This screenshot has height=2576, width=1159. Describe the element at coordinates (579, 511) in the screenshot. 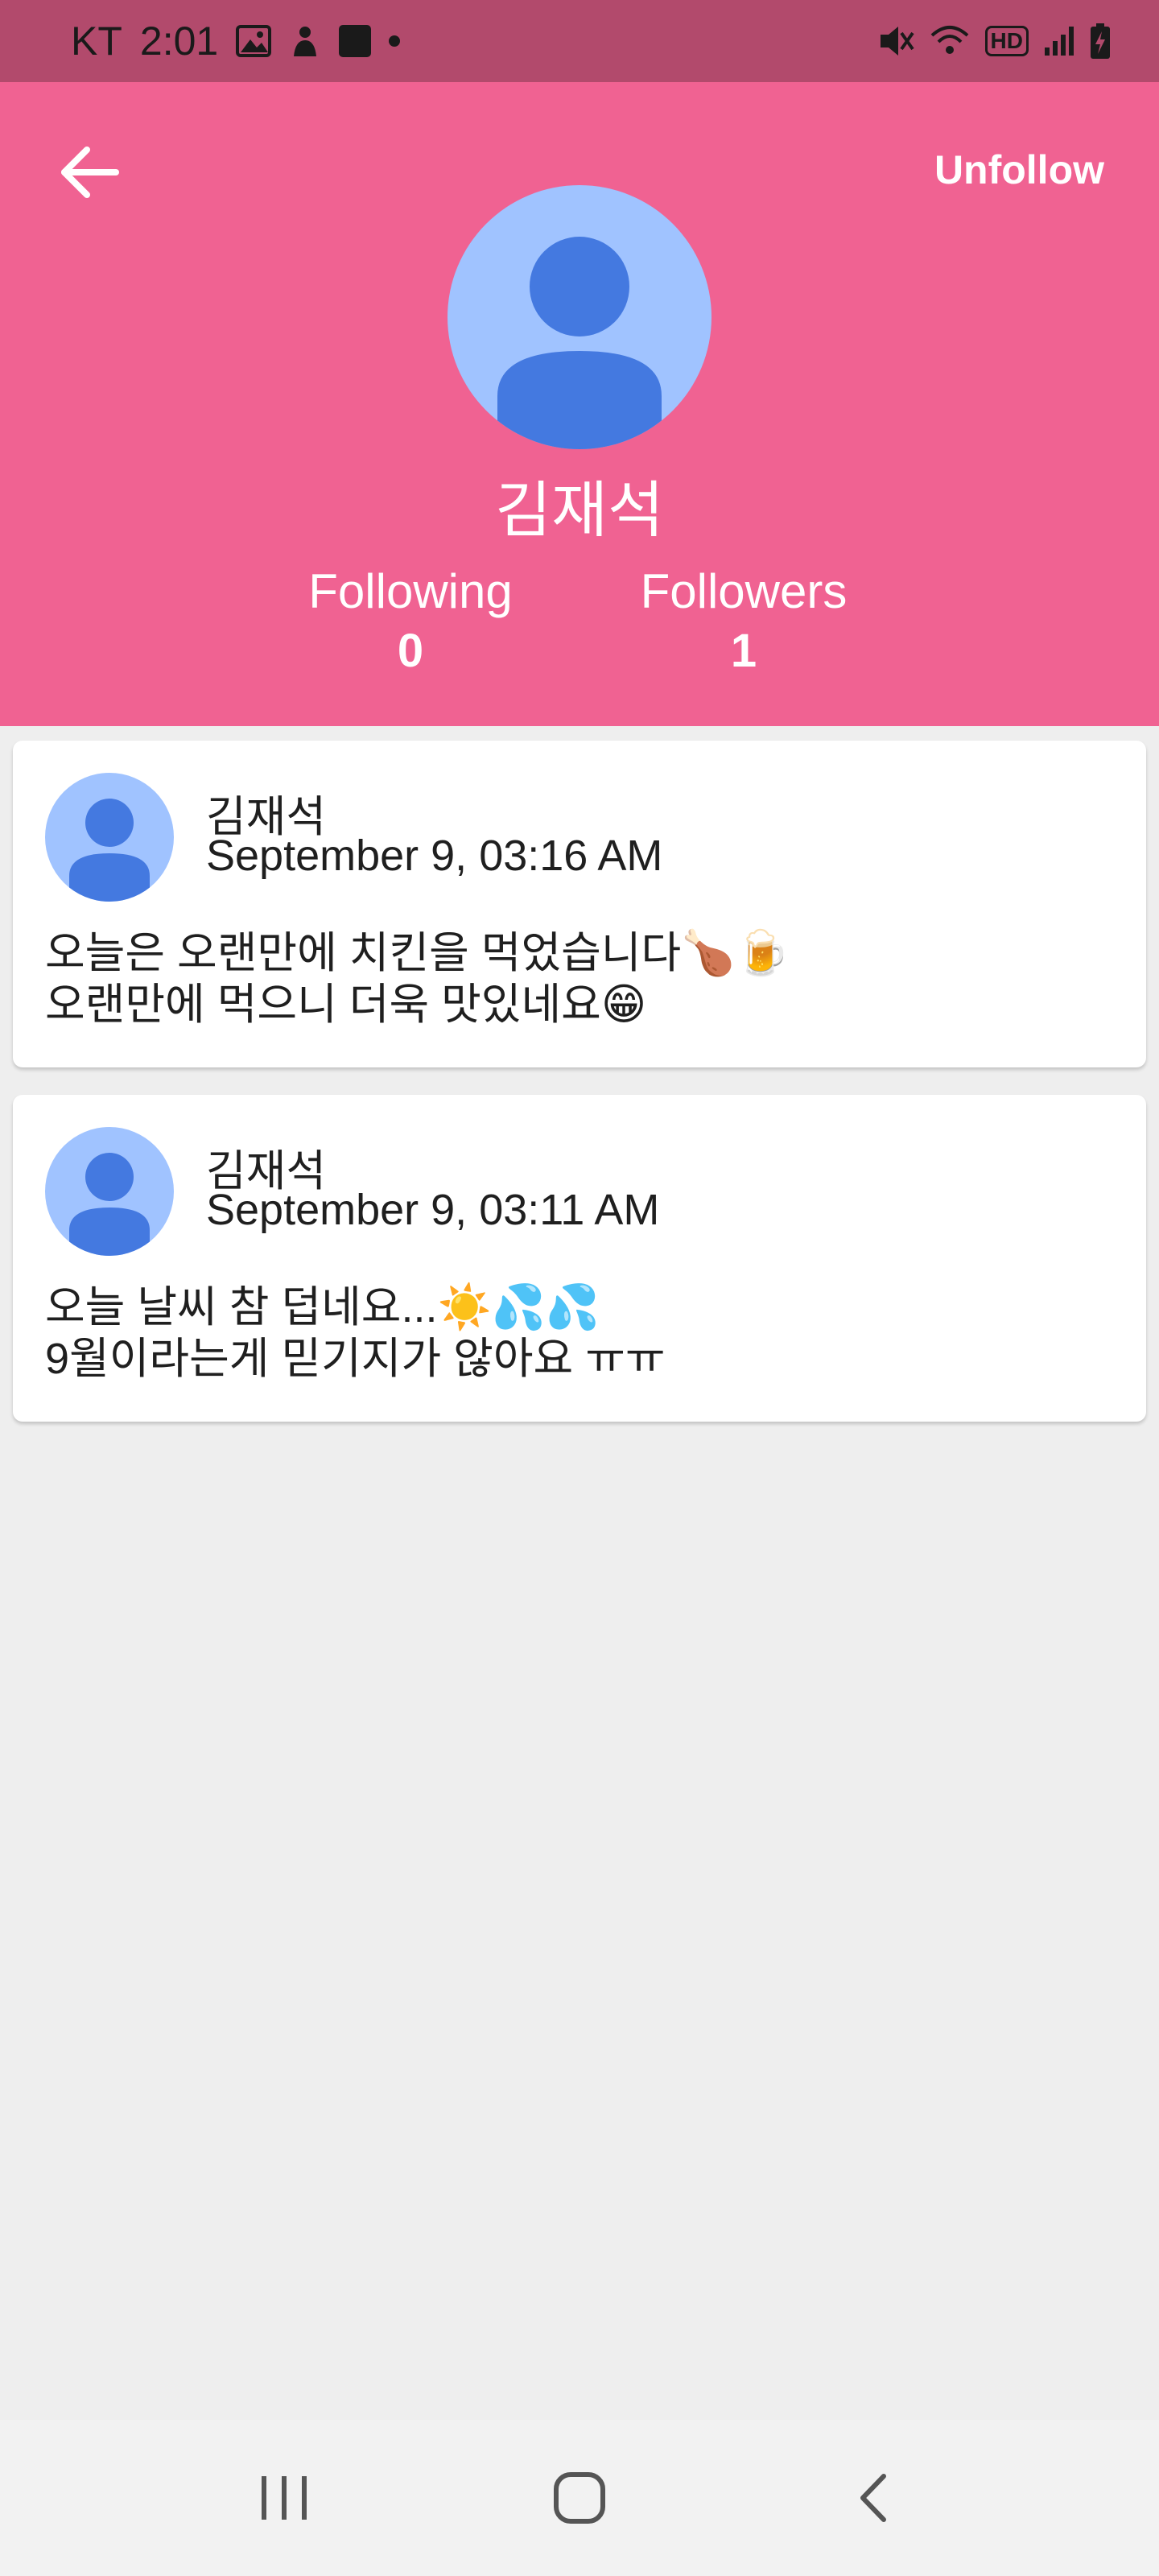

I see `profile-name: 김재석` at that location.